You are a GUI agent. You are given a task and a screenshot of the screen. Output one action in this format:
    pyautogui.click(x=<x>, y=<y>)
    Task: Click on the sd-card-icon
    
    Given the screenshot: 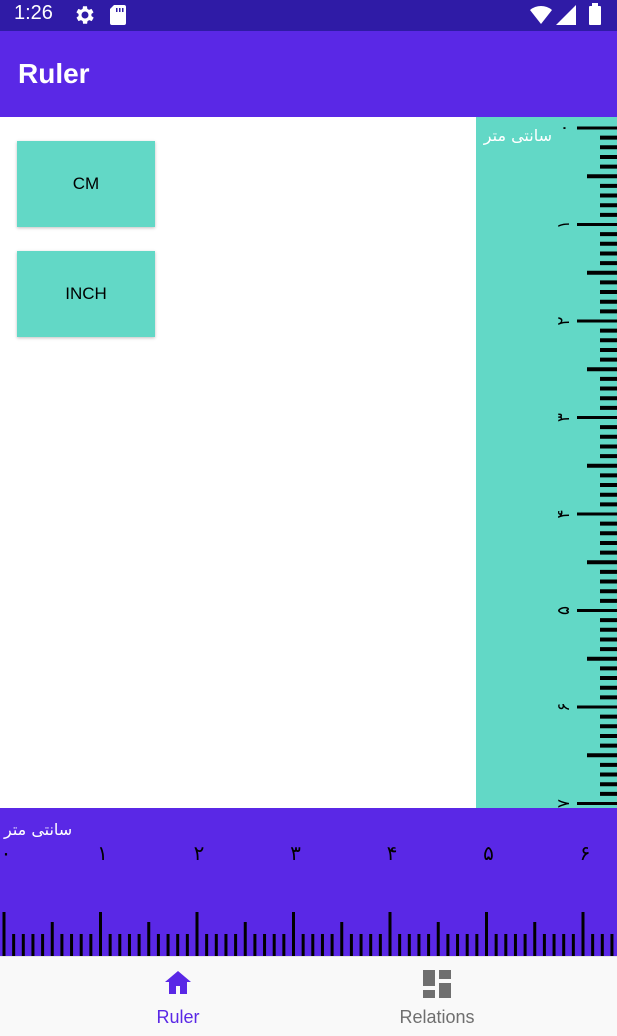 What is the action you would take?
    pyautogui.click(x=118, y=17)
    